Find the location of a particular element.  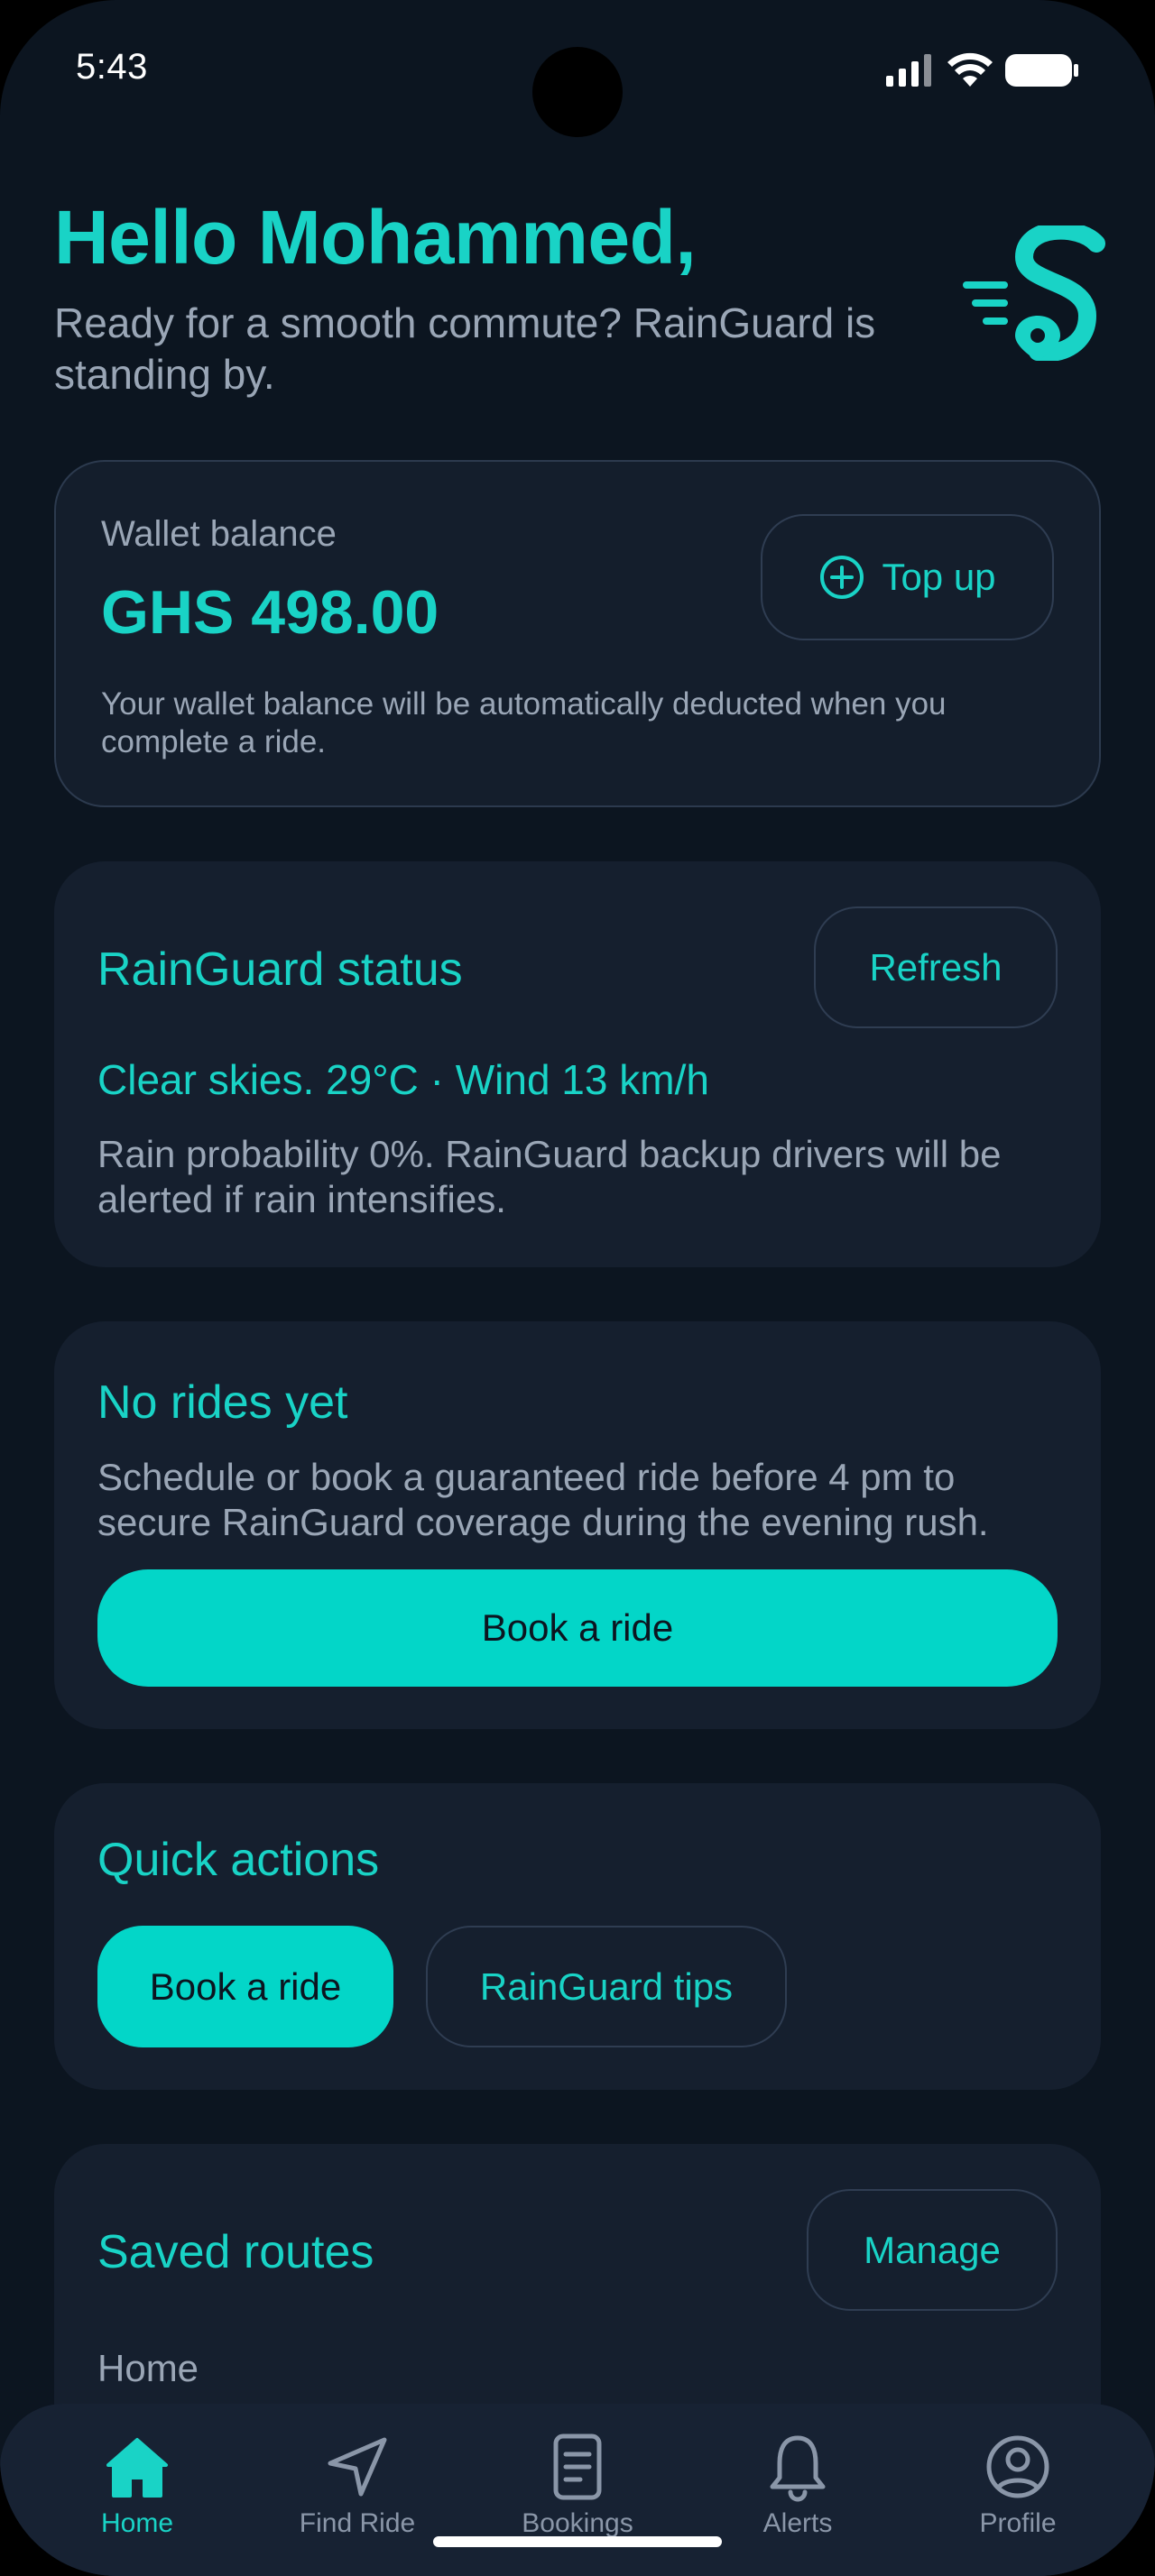

battery-icon is located at coordinates (1041, 70).